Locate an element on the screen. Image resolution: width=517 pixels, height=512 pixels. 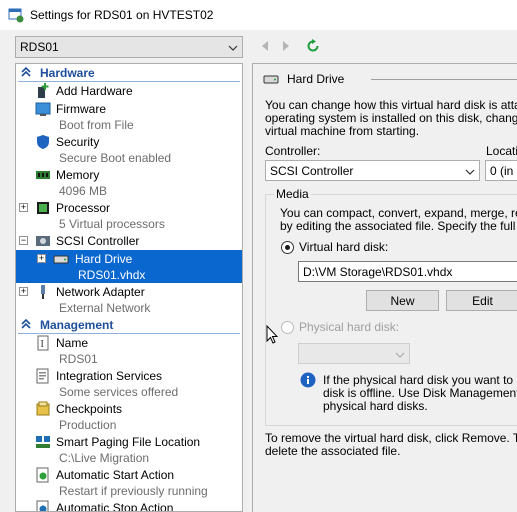
physical-hard-disk-radio is located at coordinates (287, 327).